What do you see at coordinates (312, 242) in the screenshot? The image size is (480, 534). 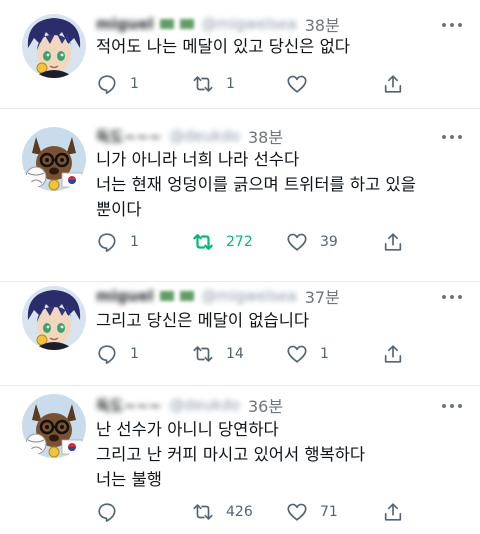 I see `like-button: 39` at bounding box center [312, 242].